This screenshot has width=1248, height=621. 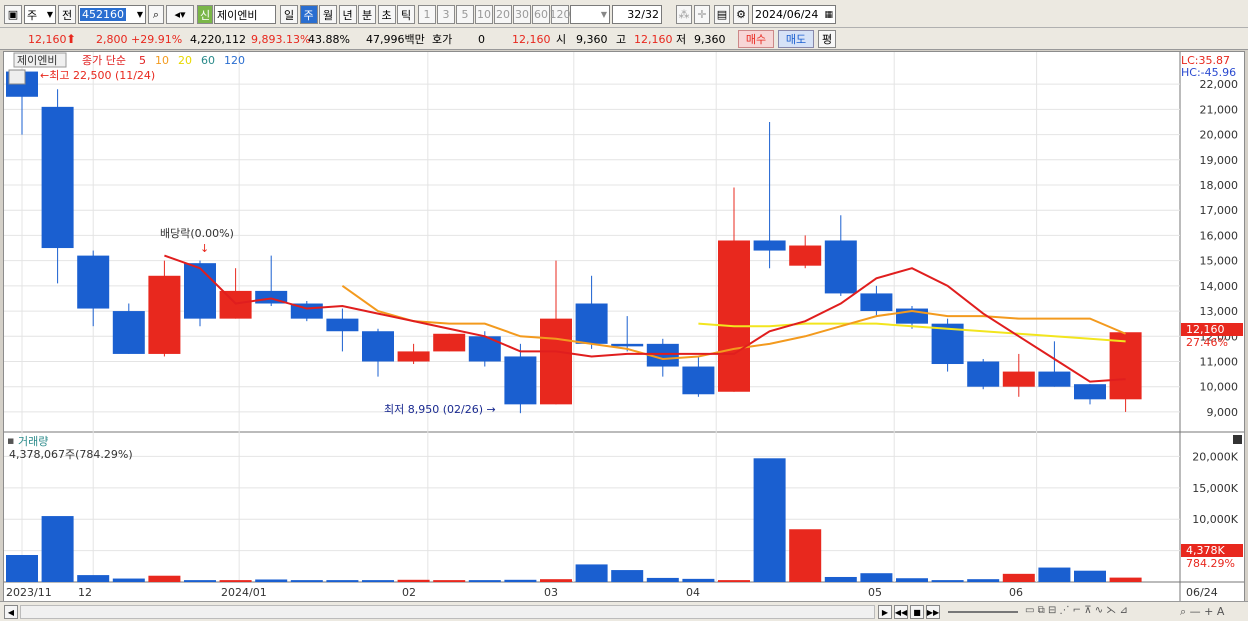 I want to click on minute-button: 60, so click(x=541, y=14).